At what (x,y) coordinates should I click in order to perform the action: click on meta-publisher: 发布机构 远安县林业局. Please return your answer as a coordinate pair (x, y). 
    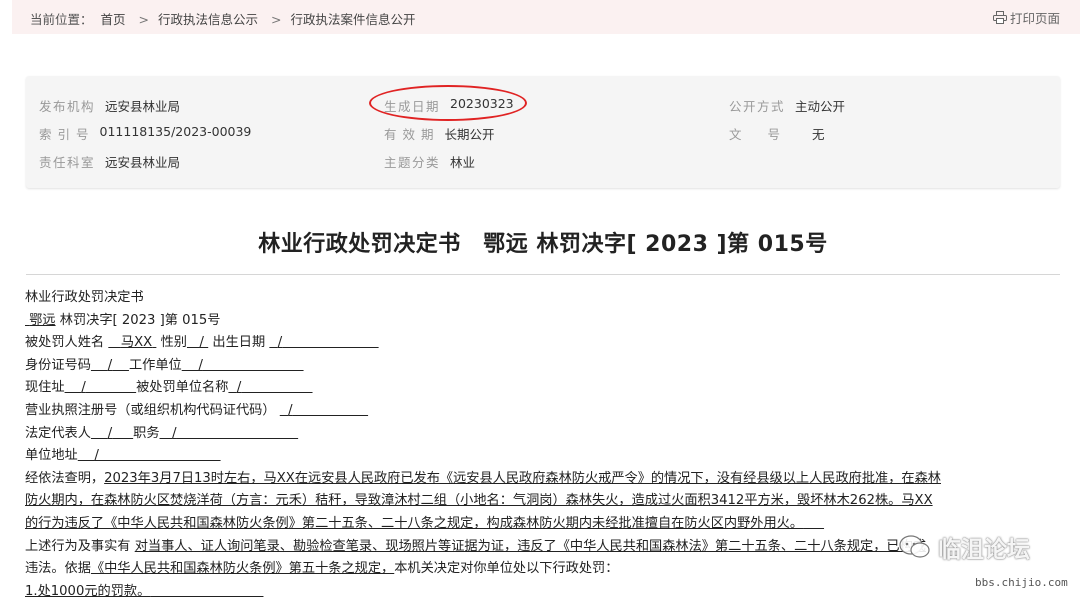
    Looking at the image, I should click on (109, 105).